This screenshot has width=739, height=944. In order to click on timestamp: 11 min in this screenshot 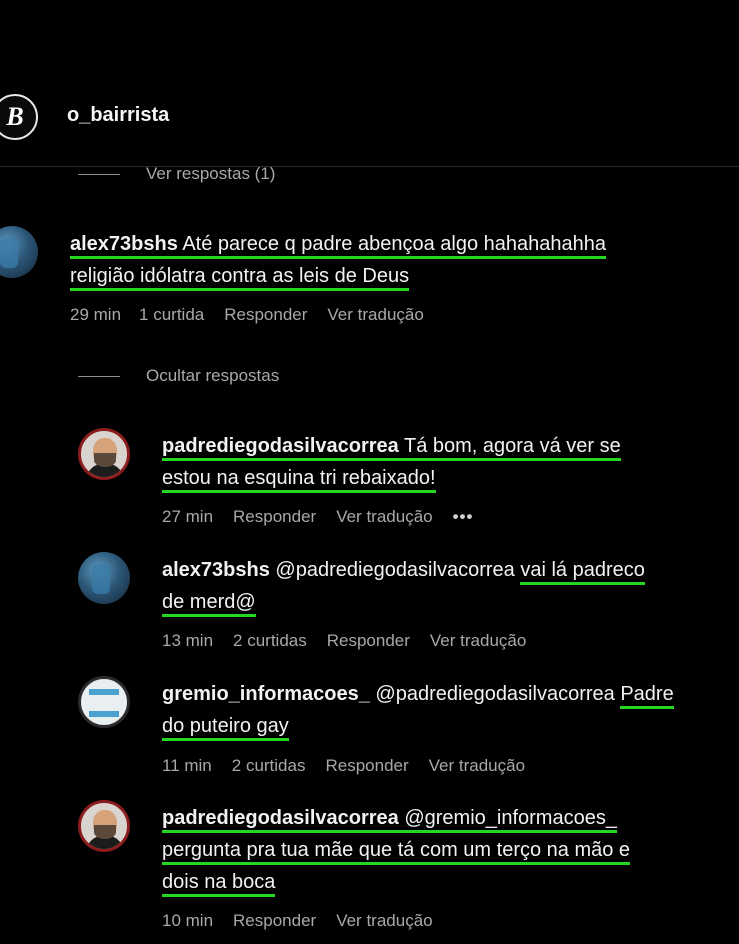, I will do `click(187, 765)`.